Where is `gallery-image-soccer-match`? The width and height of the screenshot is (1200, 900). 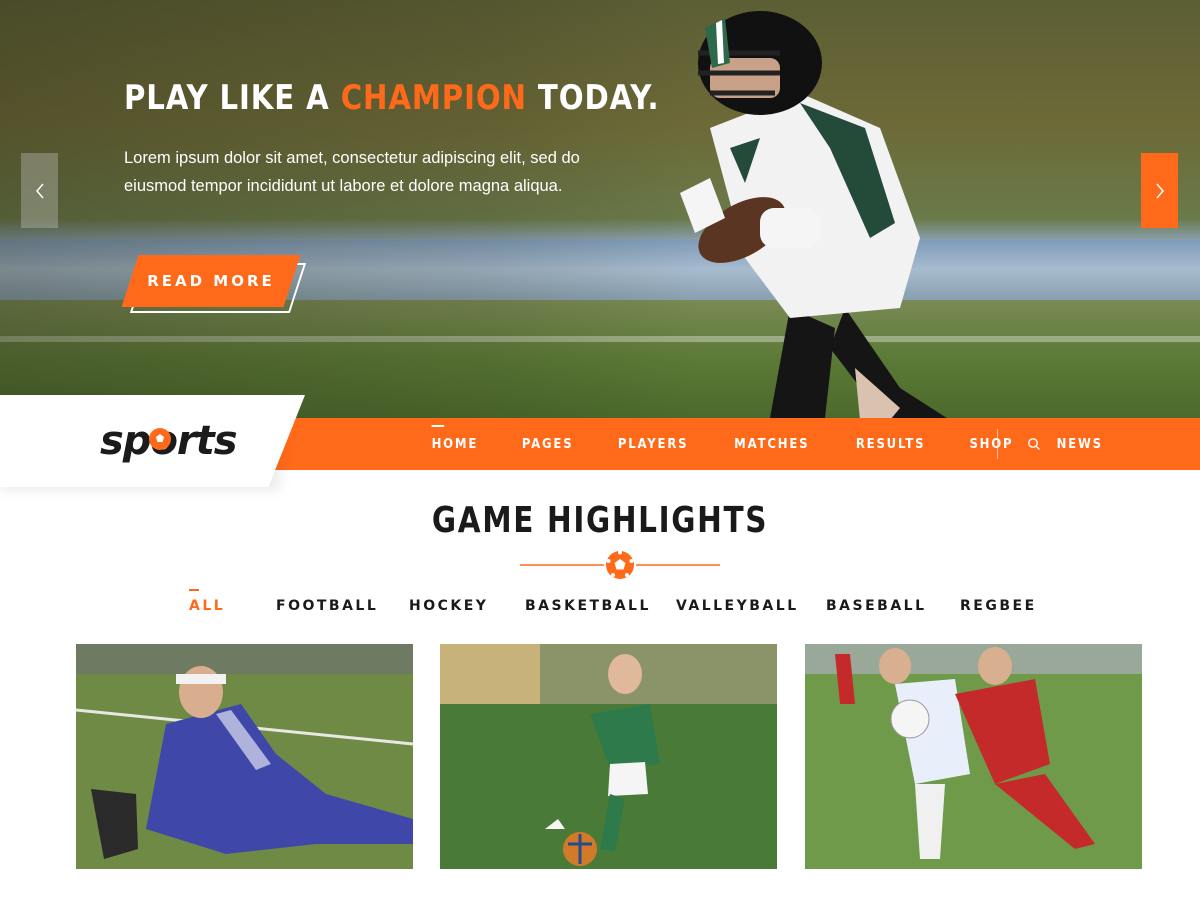
gallery-image-soccer-match is located at coordinates (973, 756).